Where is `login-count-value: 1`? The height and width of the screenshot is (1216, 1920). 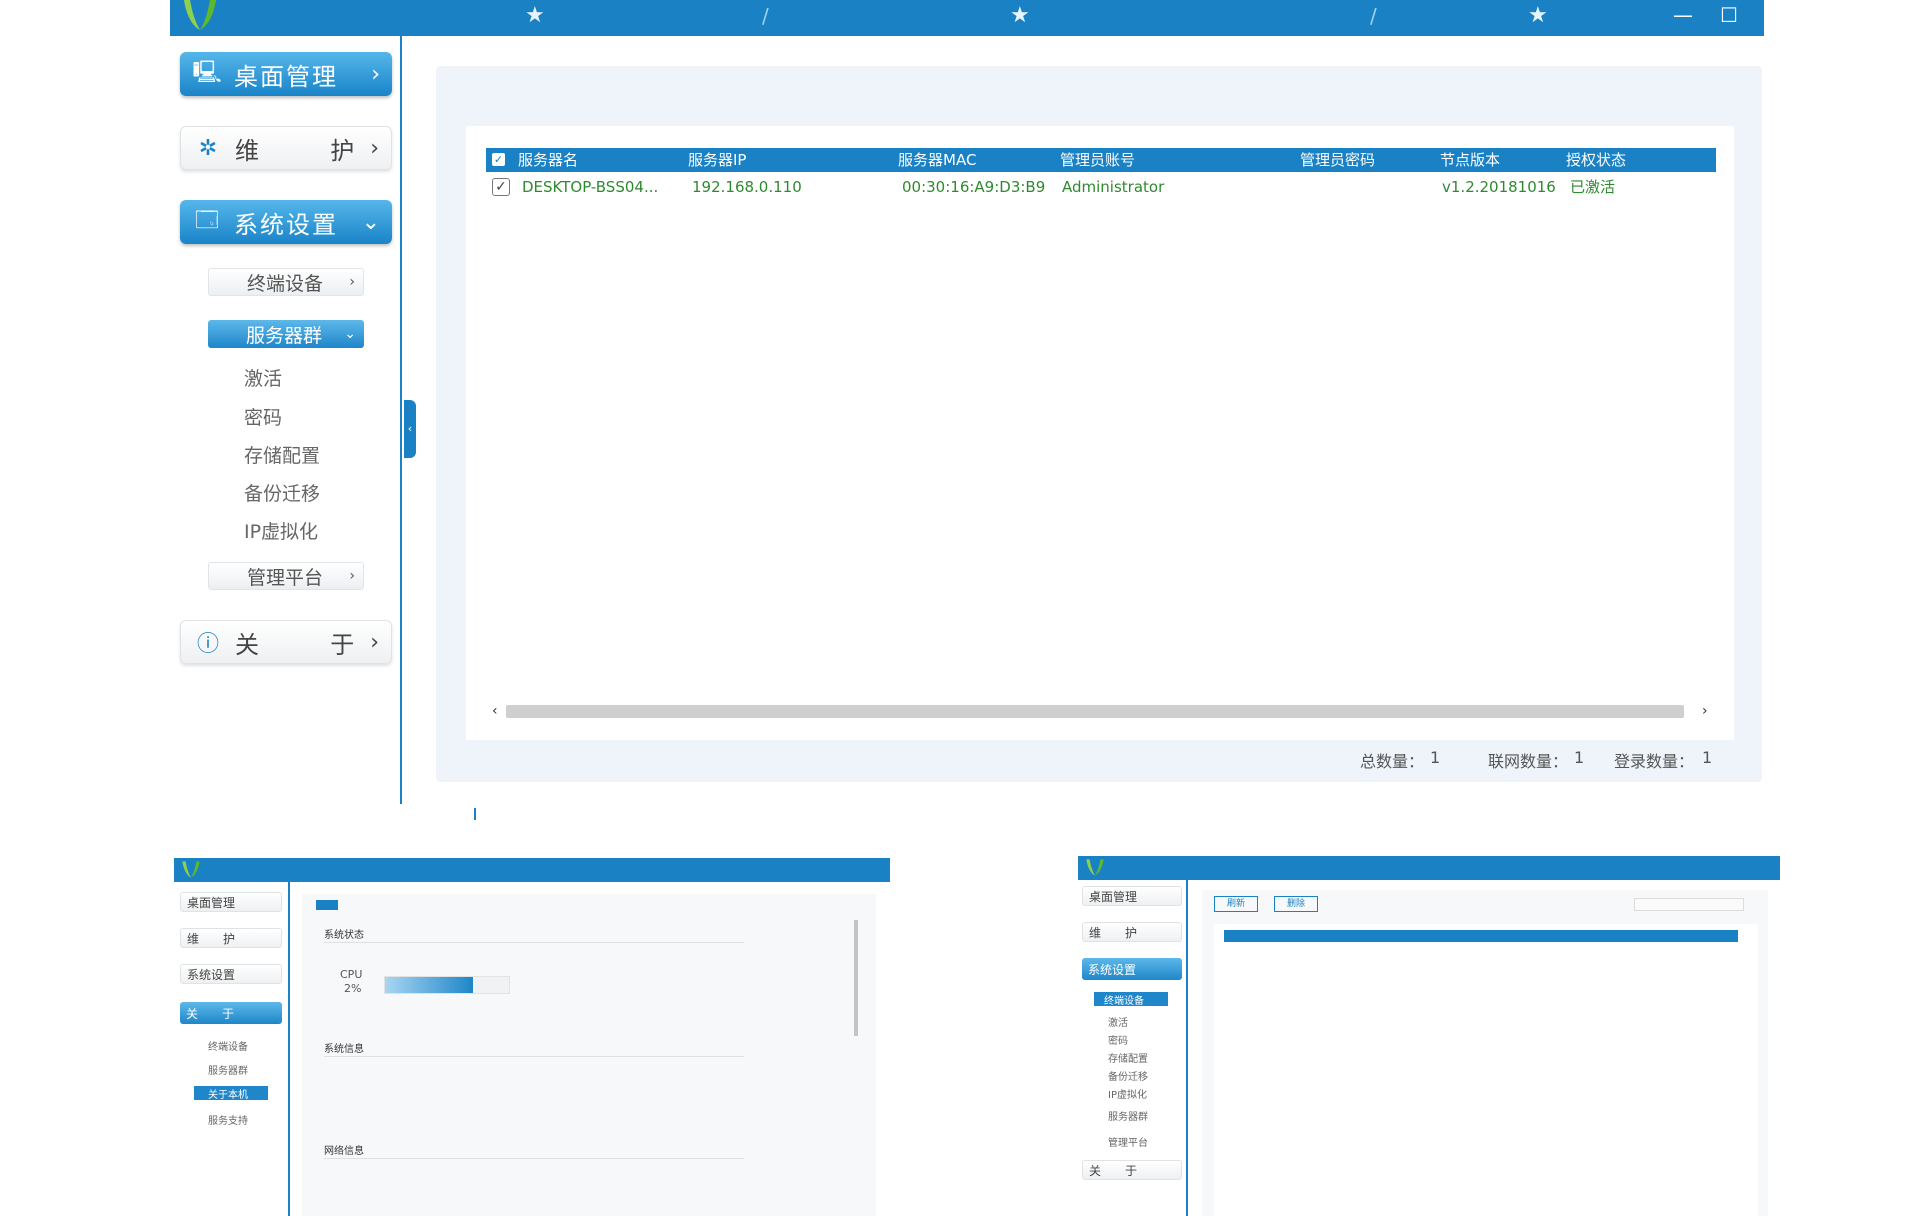
login-count-value: 1 is located at coordinates (1707, 757).